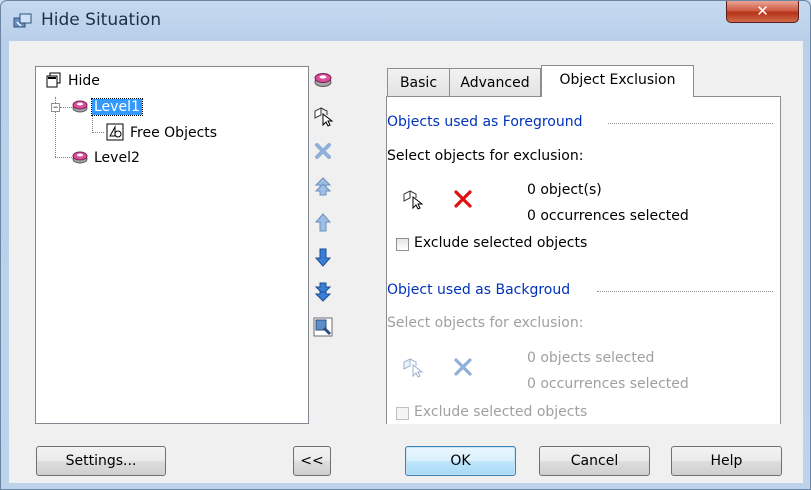 This screenshot has height=490, width=811. I want to click on ok-button: OK, so click(460, 461).